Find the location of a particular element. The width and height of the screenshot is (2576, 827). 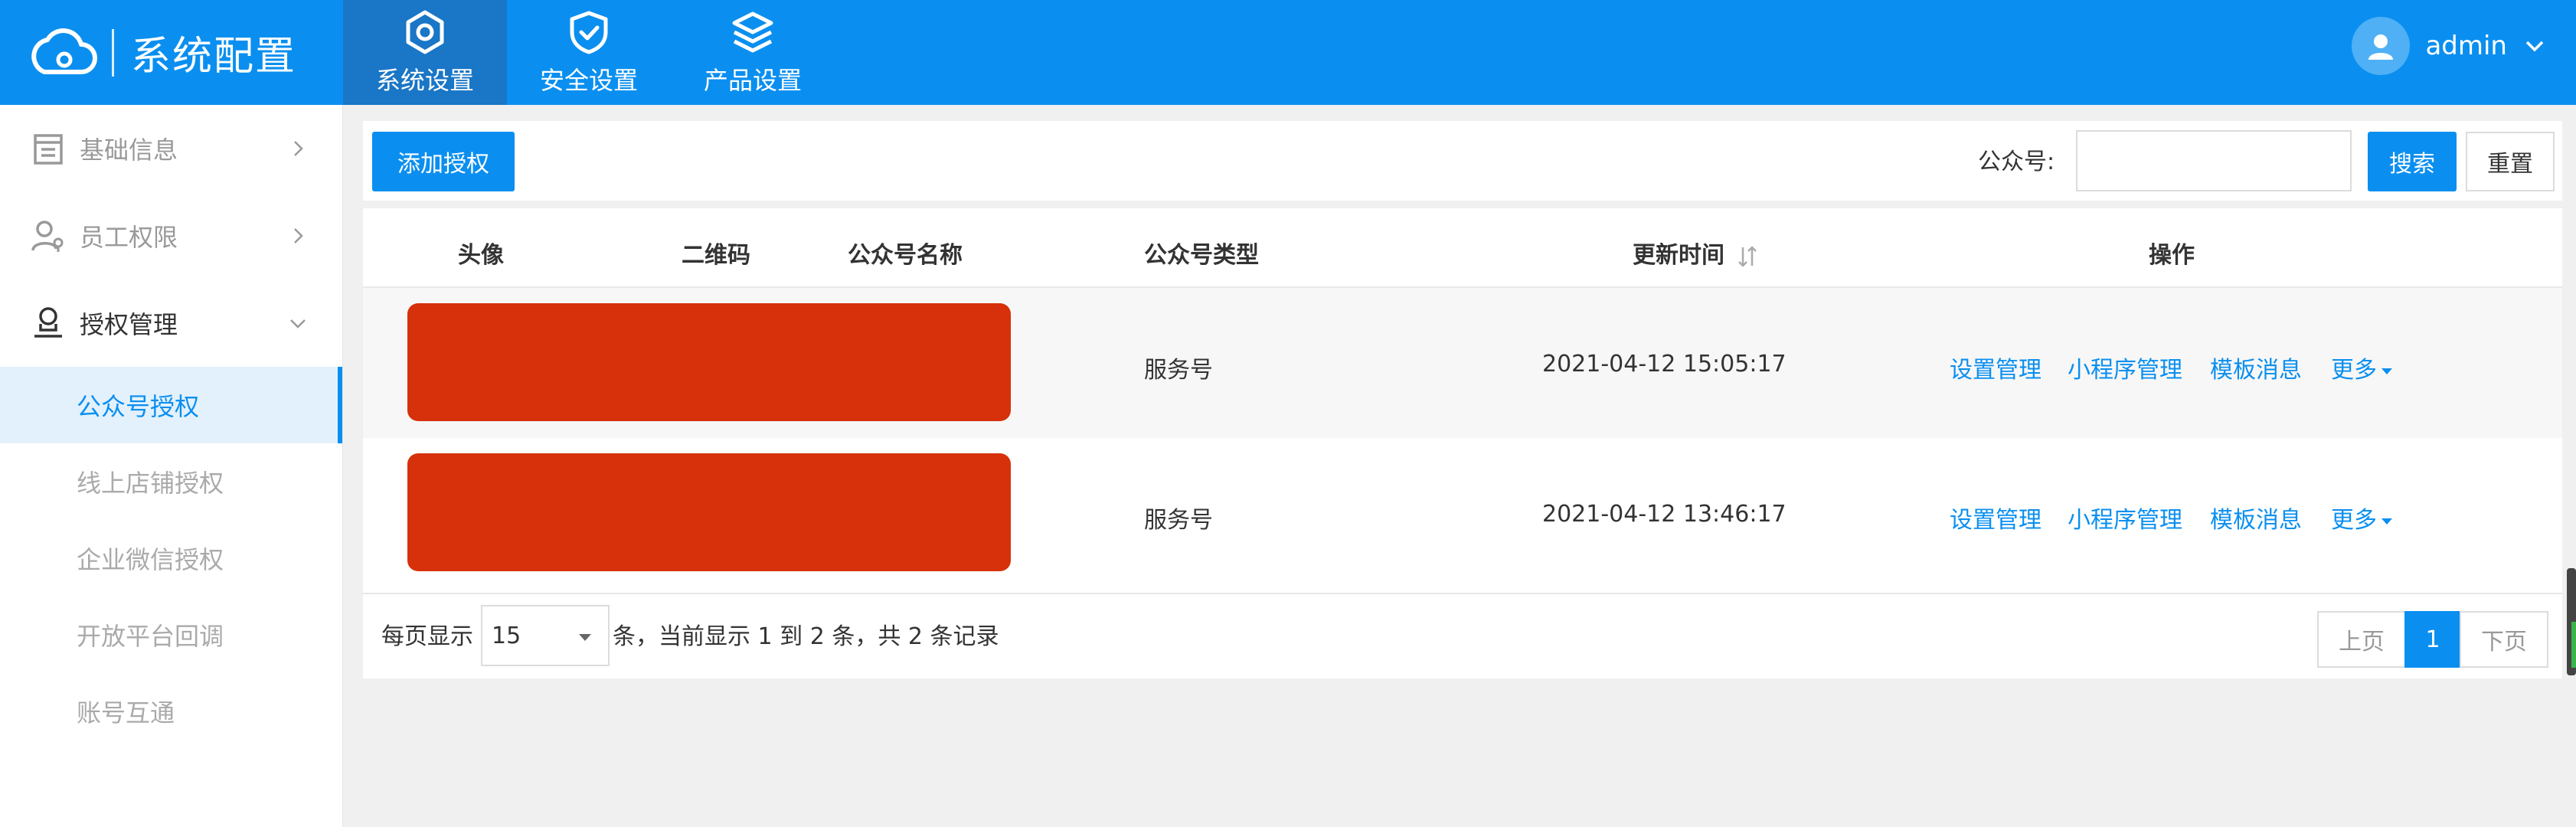

top-nav: 系统设置 安全设置 产品设置 is located at coordinates (589, 52).